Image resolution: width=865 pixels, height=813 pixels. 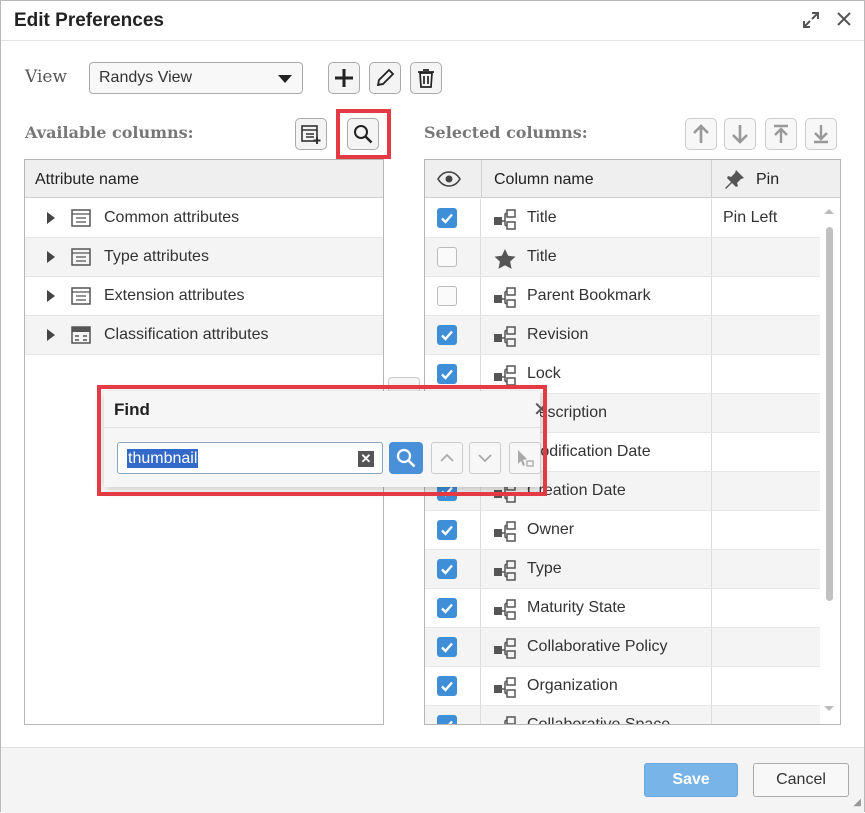 What do you see at coordinates (204, 218) in the screenshot?
I see `tree-item-common-attributes: Common attributes` at bounding box center [204, 218].